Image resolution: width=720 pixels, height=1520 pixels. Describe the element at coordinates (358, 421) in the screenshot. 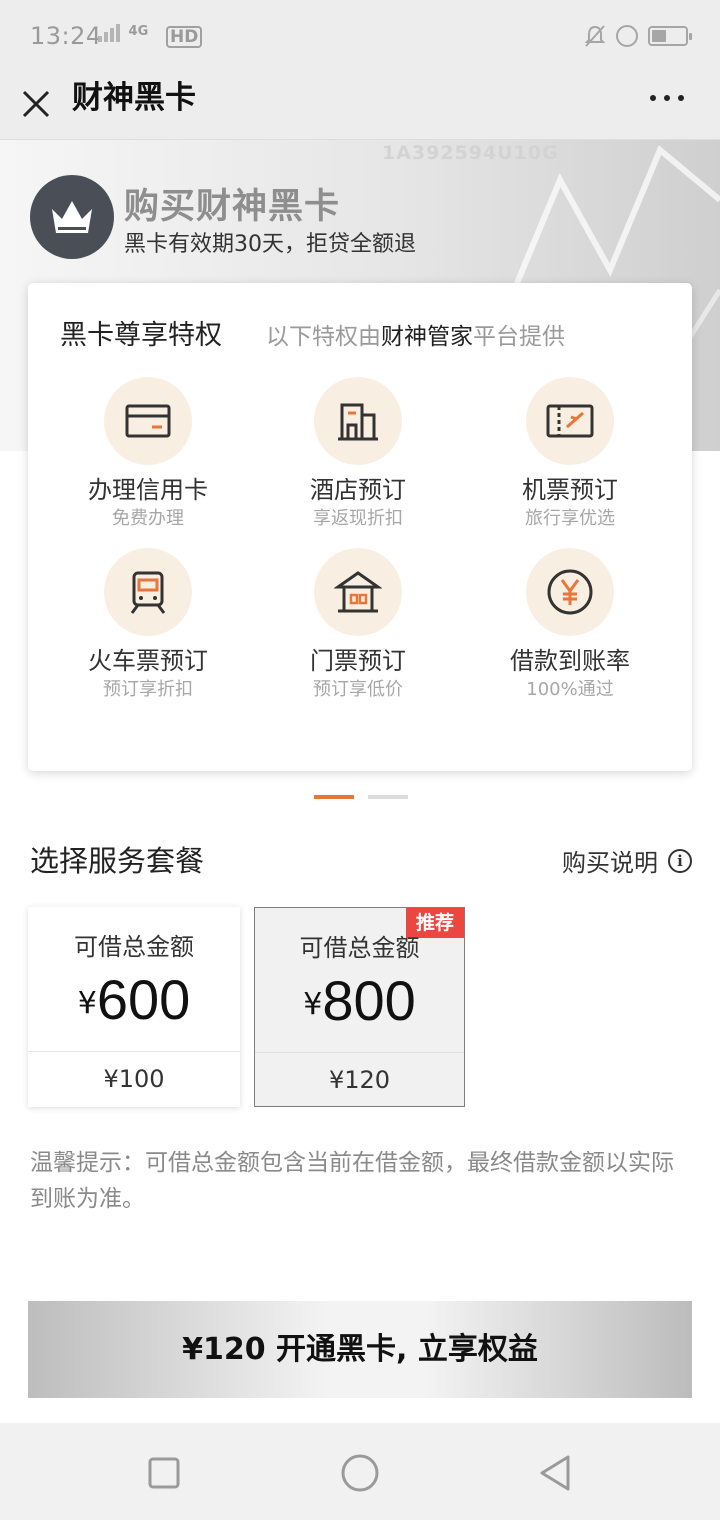

I see `hotel-icon` at that location.